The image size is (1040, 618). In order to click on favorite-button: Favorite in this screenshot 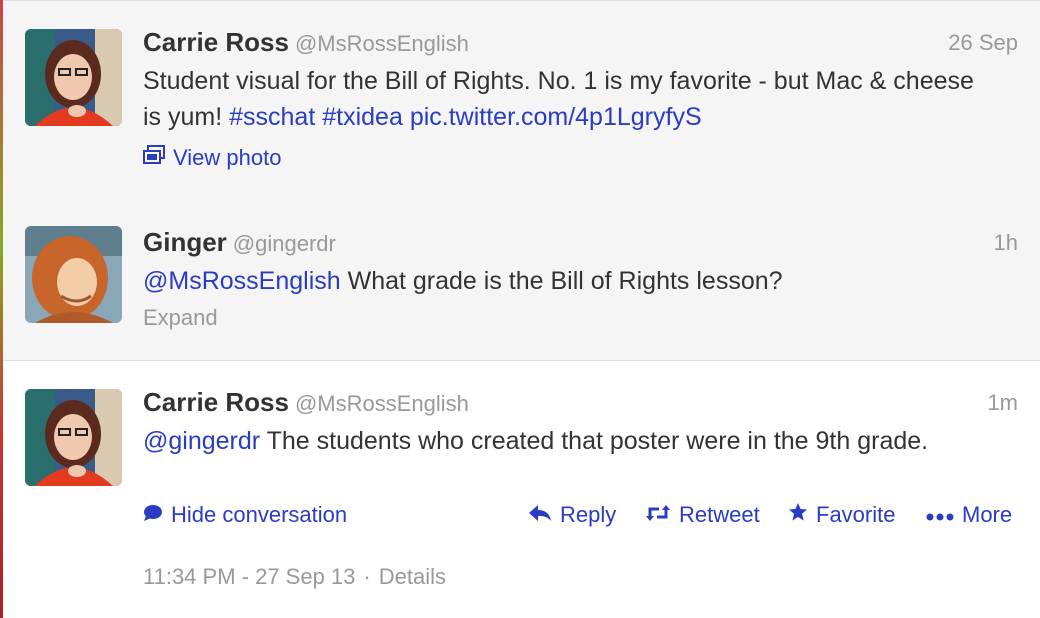, I will do `click(841, 515)`.